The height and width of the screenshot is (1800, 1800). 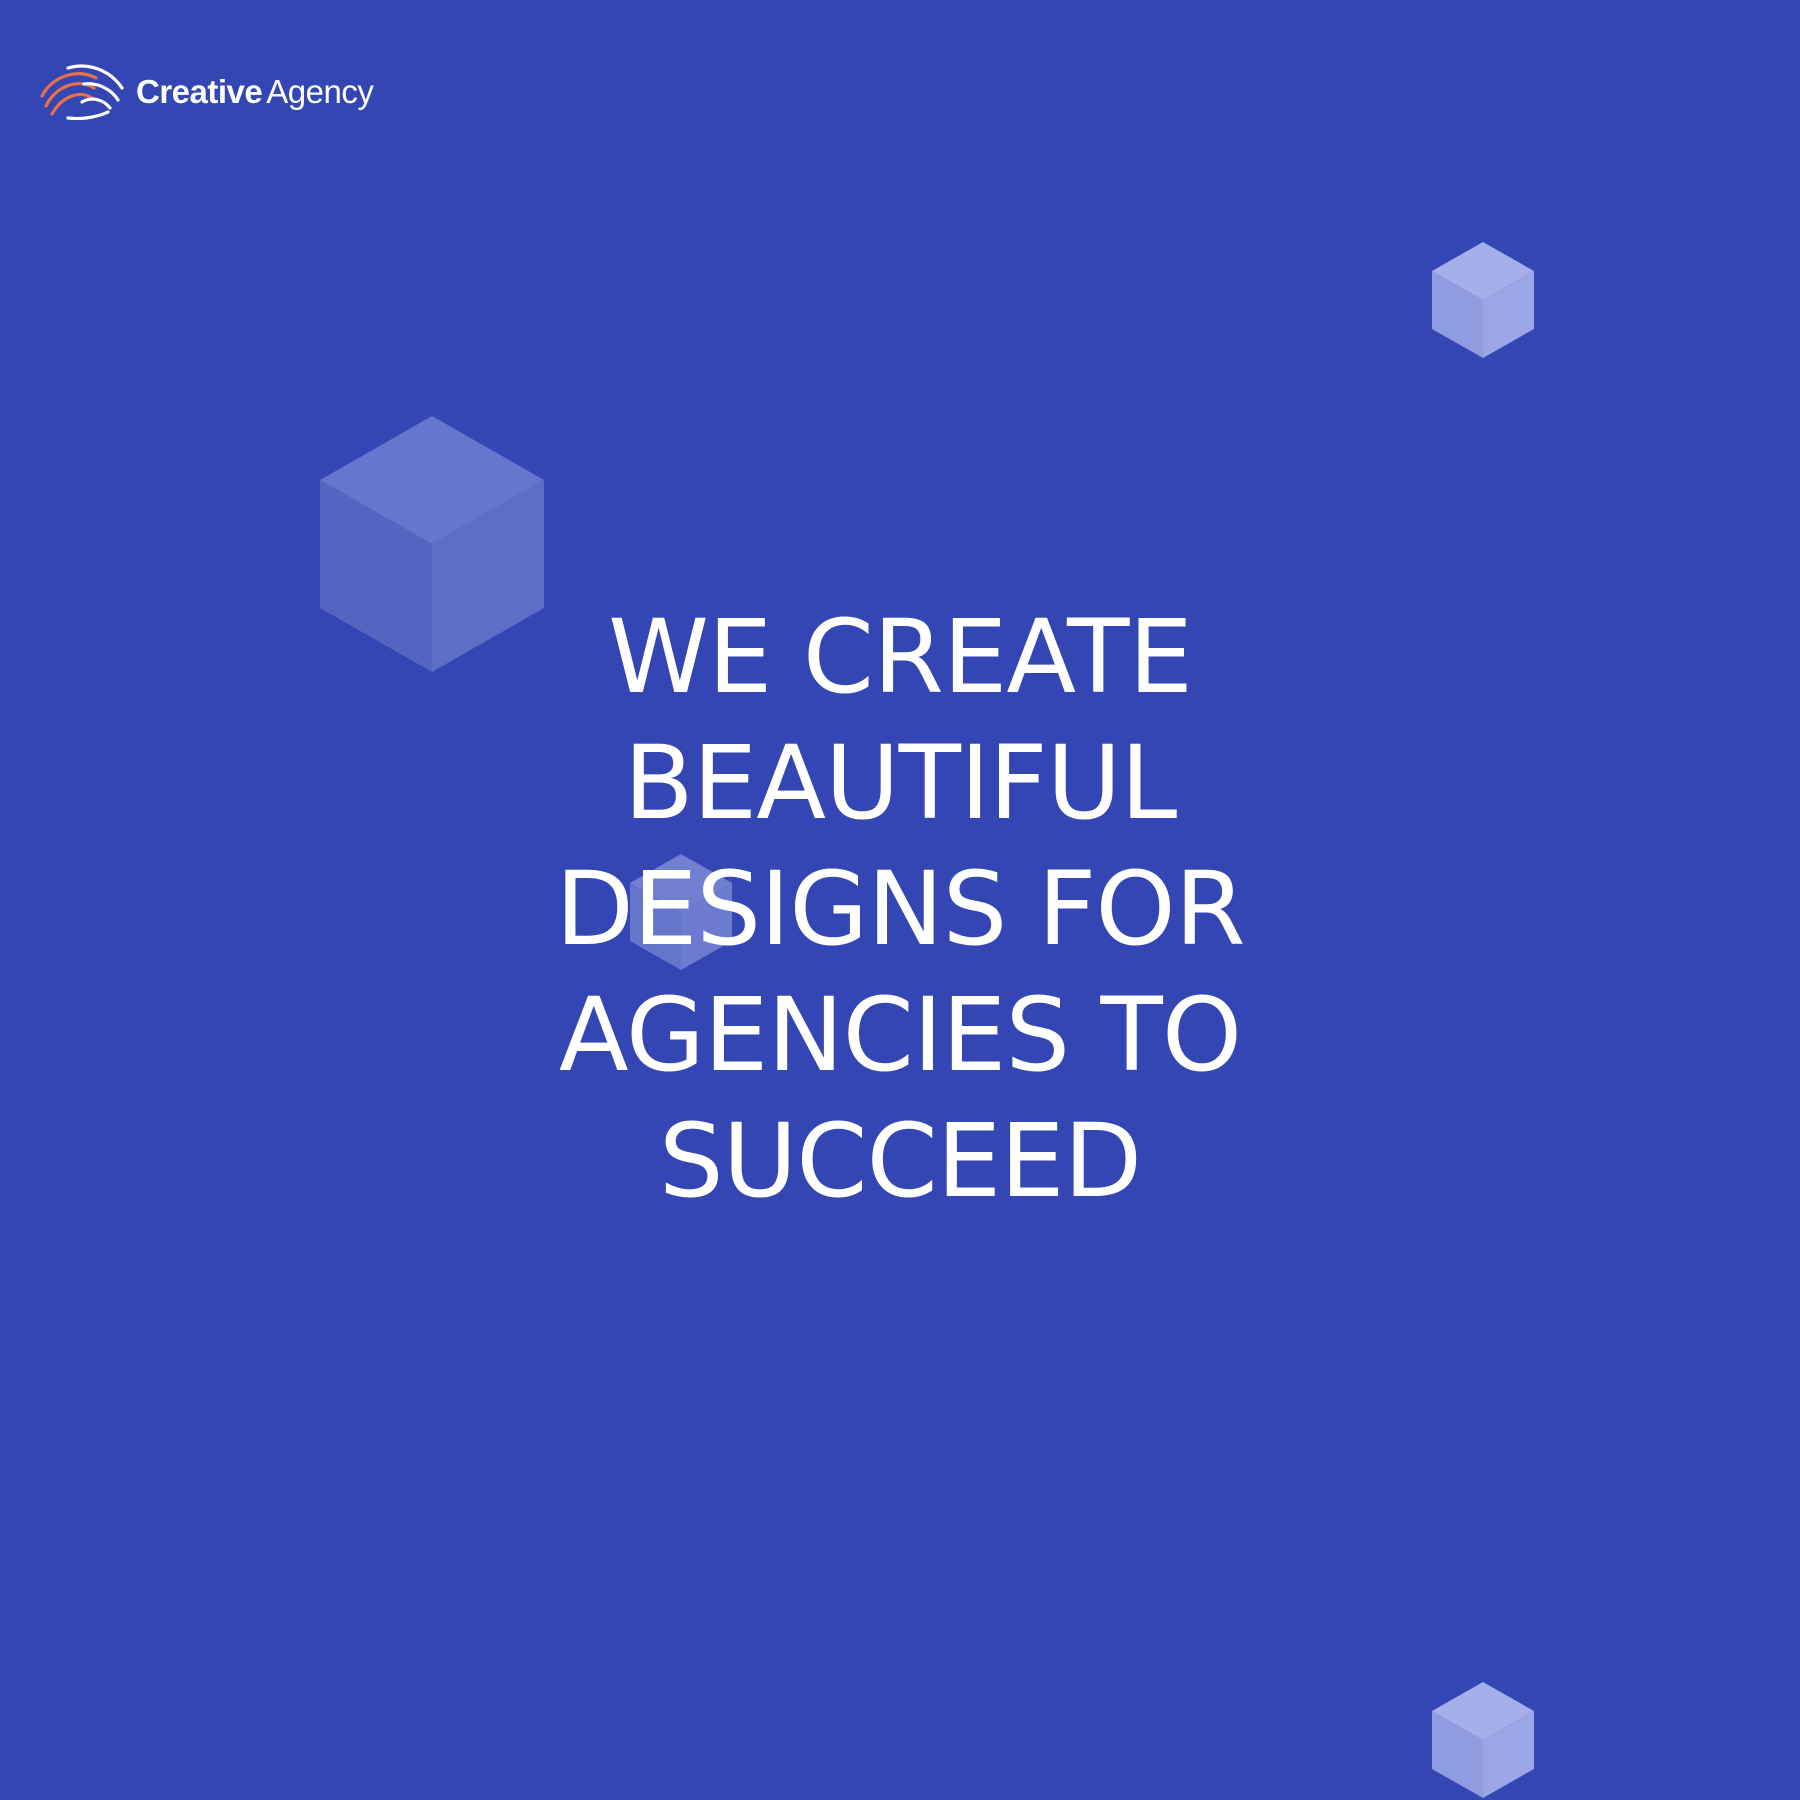 I want to click on brand-name: Creative Agency, so click(x=255, y=91).